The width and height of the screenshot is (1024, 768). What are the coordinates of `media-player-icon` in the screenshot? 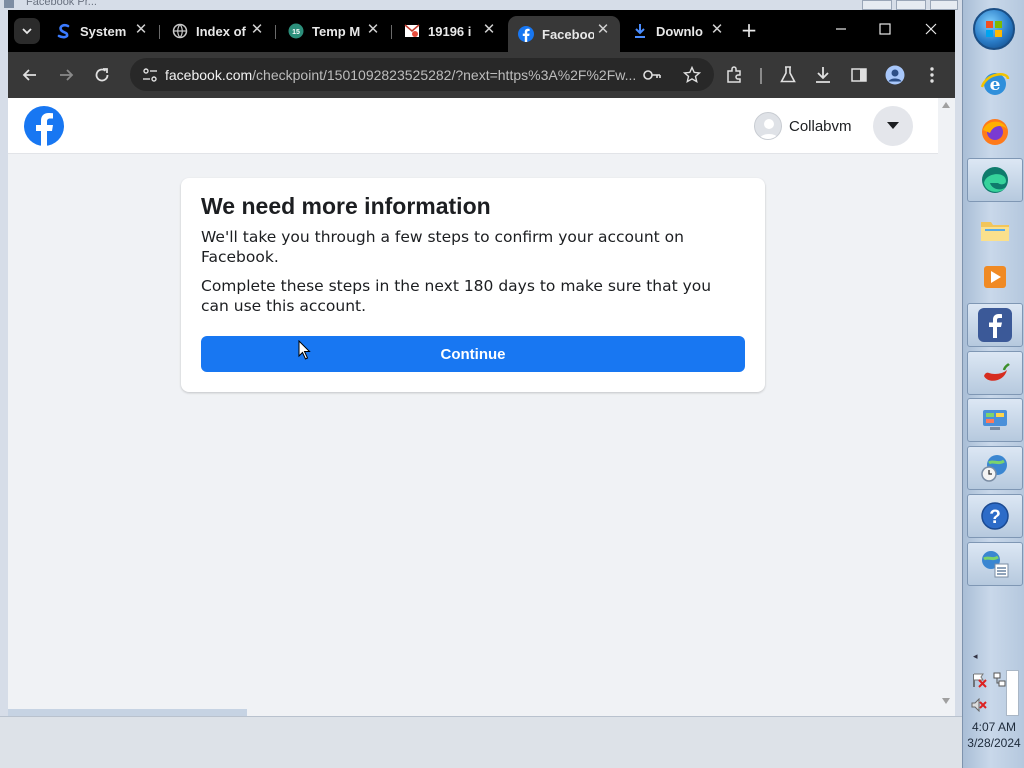 It's located at (995, 277).